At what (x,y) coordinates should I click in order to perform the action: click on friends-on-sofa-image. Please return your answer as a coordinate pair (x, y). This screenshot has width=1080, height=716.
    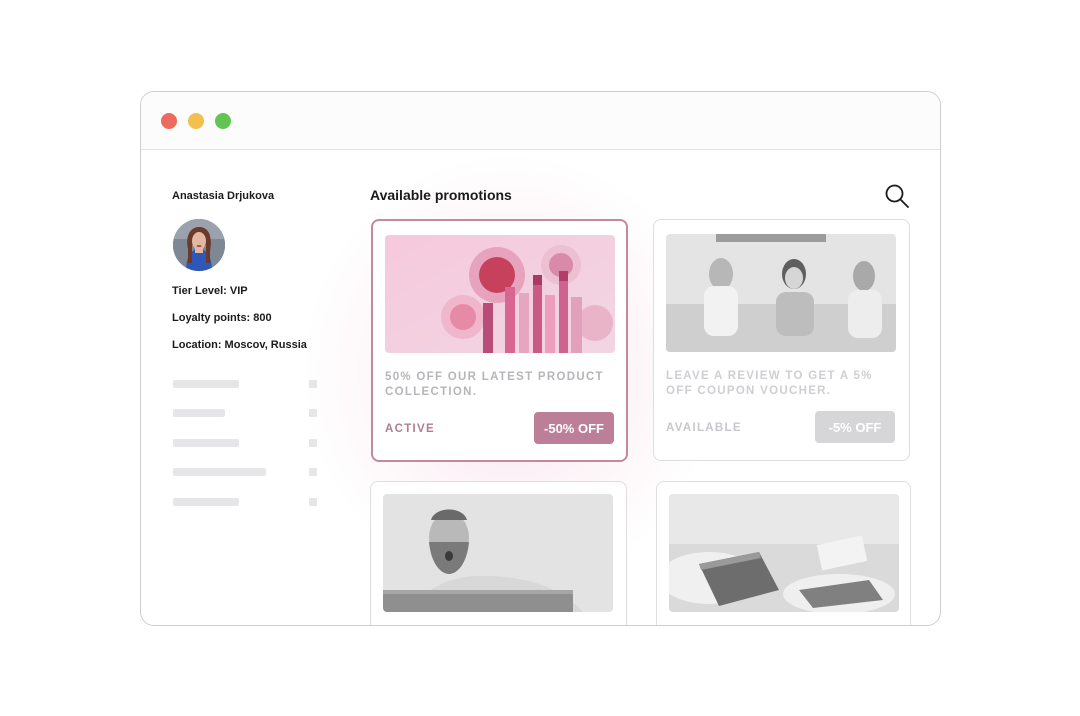
    Looking at the image, I should click on (781, 293).